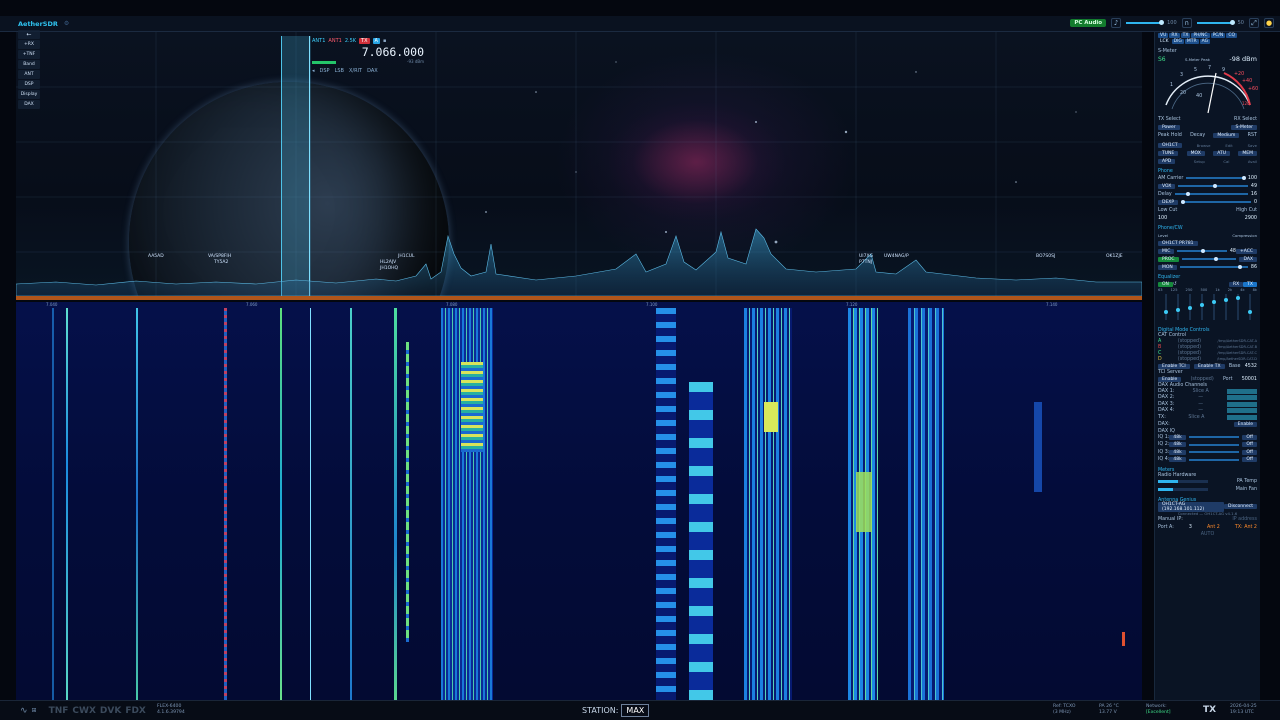  Describe the element at coordinates (1231, 35) in the screenshot. I see `chip-cq: CQ` at that location.